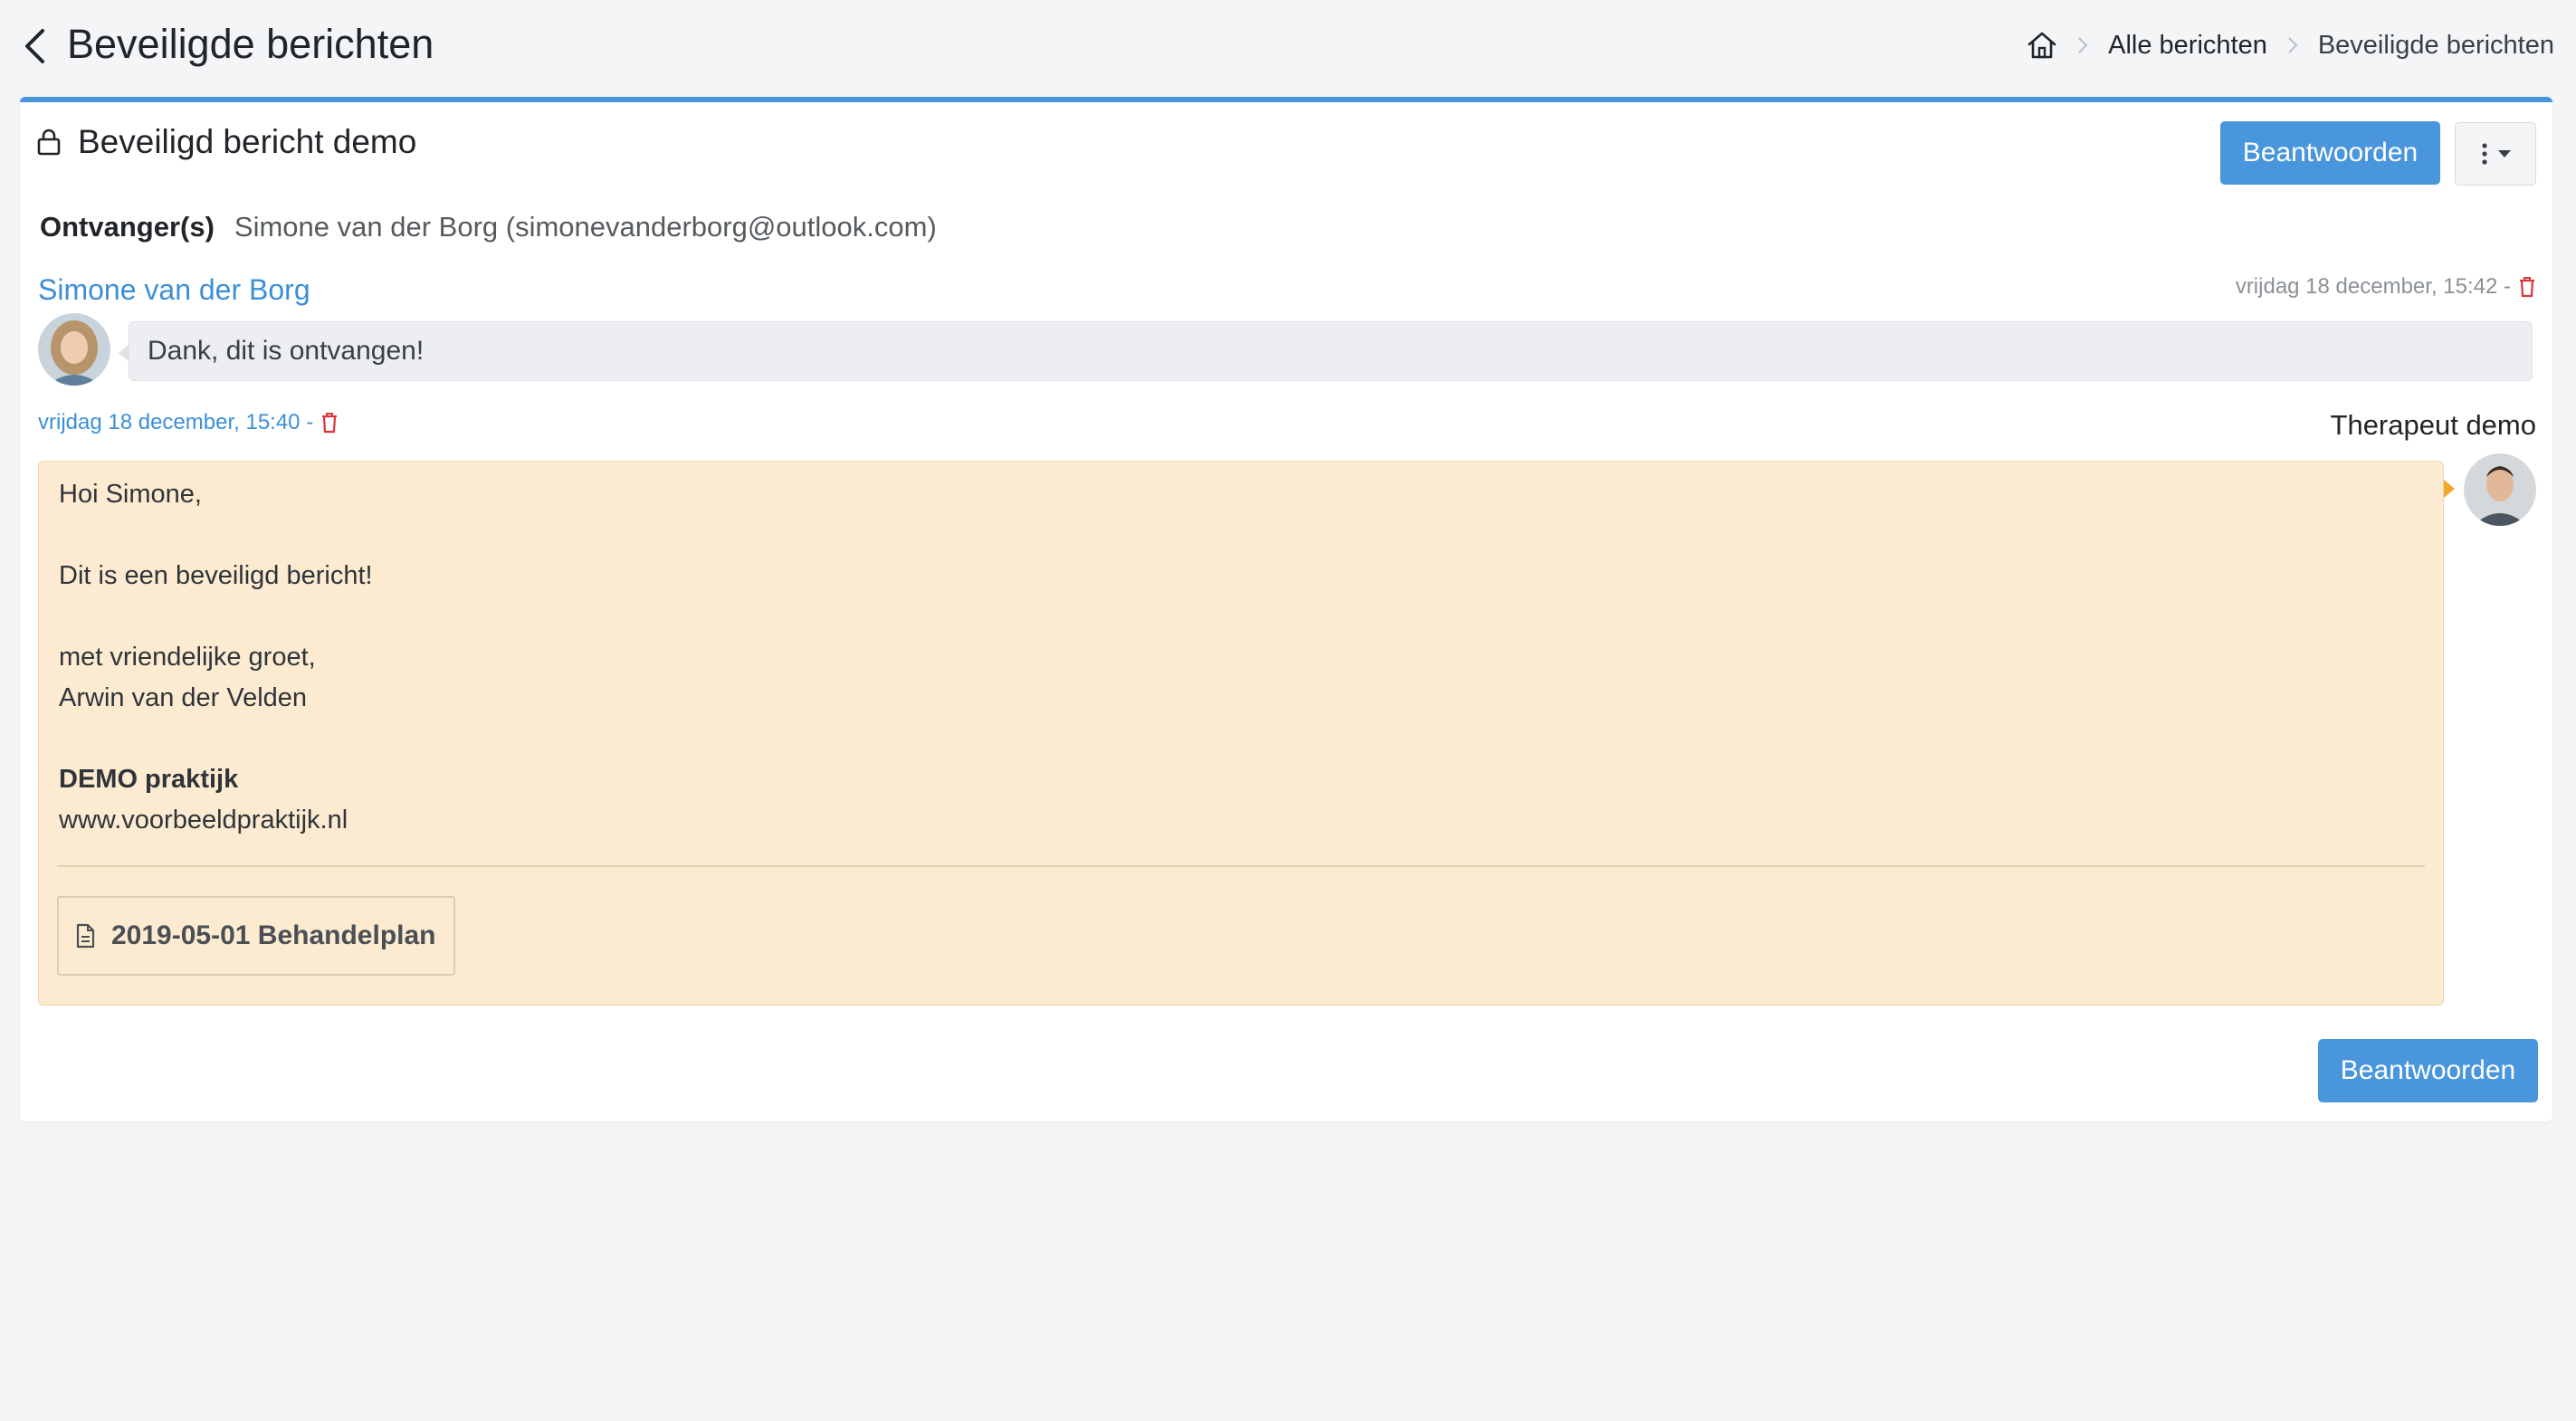  I want to click on attachment-label: 2019-05-01 Behandelplan, so click(274, 935).